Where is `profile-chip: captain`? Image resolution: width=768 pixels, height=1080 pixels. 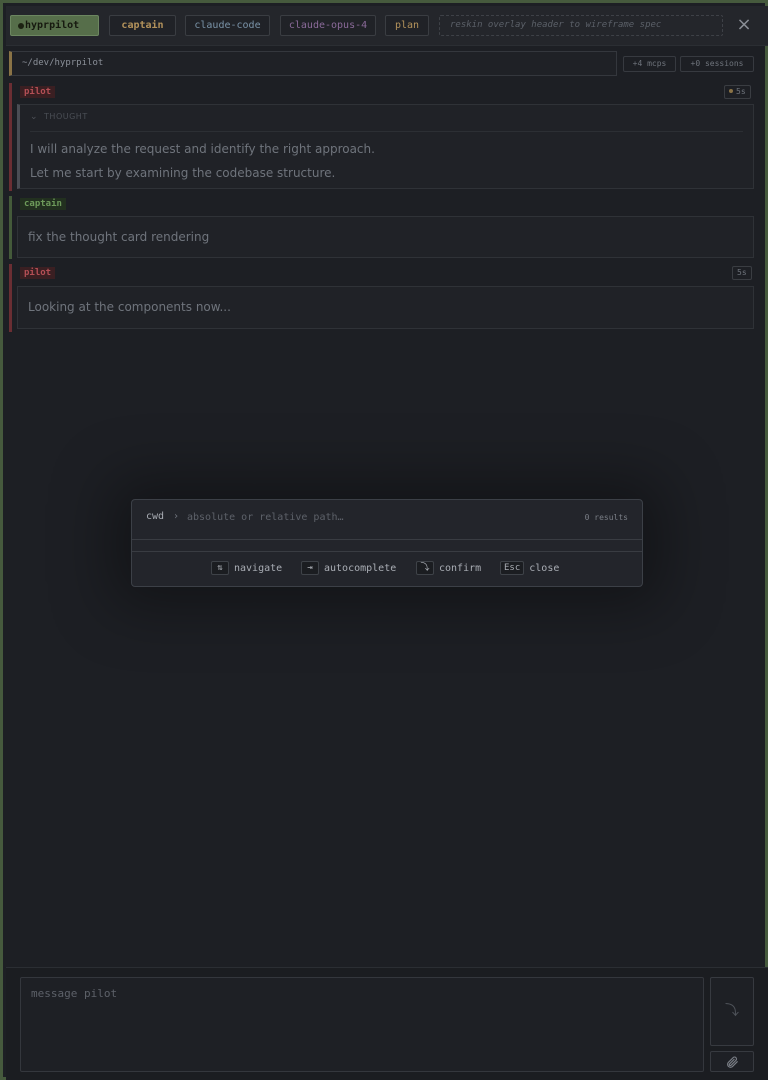 profile-chip: captain is located at coordinates (142, 25).